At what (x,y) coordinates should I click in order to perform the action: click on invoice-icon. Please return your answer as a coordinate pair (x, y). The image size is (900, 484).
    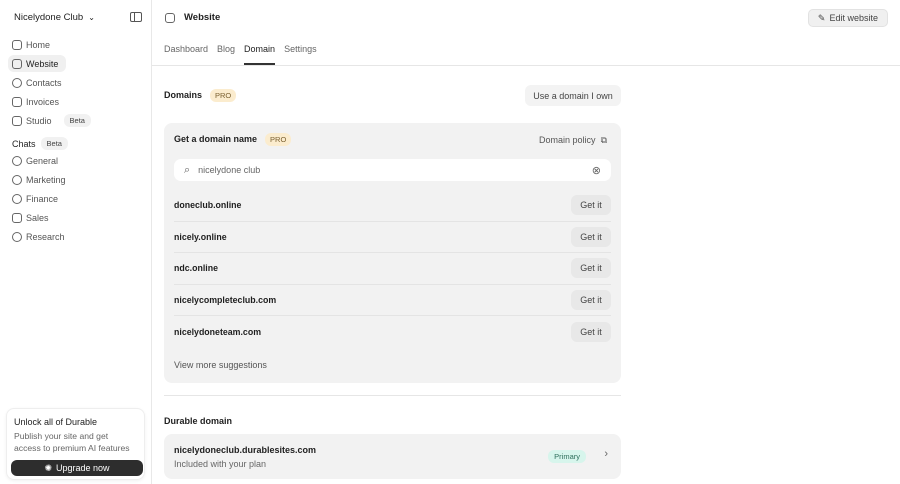
    Looking at the image, I should click on (17, 101).